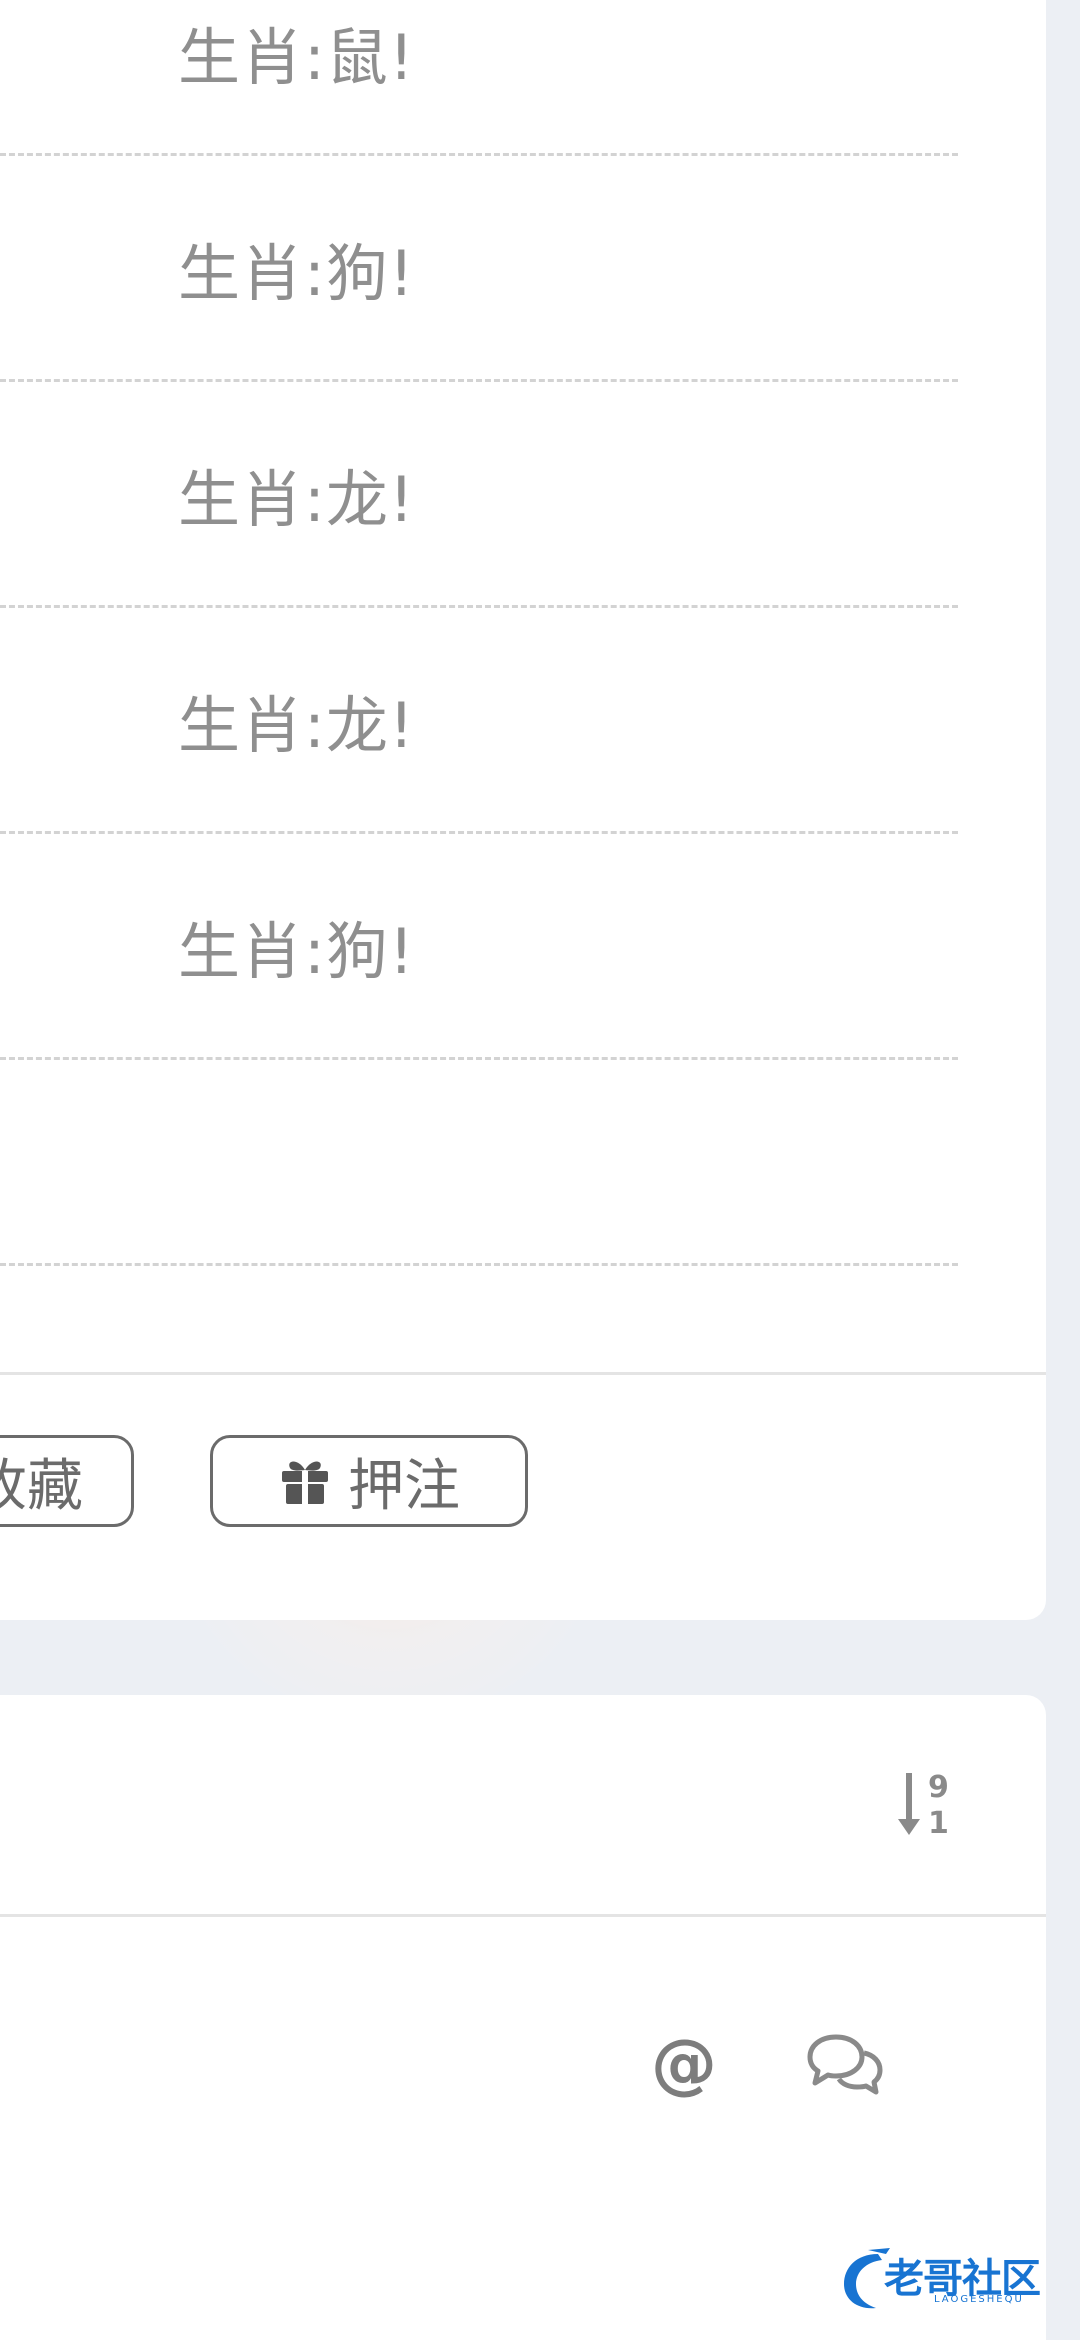  I want to click on zodiac-result-text: 生肖:鼠!, so click(296, 57).